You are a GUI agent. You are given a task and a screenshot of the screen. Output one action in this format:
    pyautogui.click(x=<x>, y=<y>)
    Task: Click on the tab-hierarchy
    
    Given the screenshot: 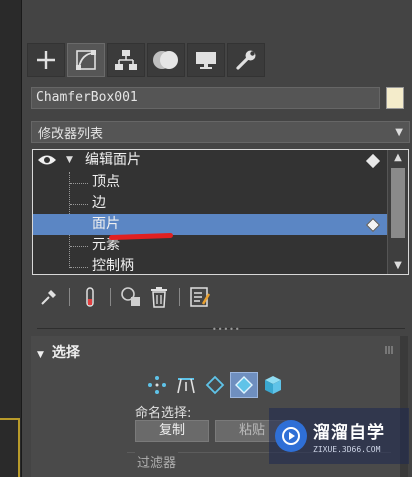 What is the action you would take?
    pyautogui.click(x=126, y=60)
    